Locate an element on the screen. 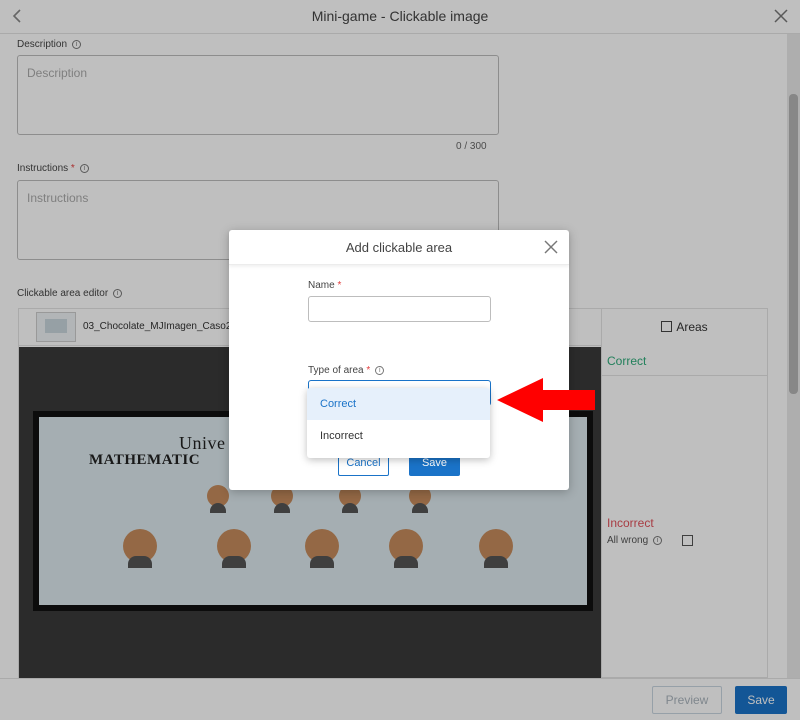  option-correct: Correct is located at coordinates (398, 404).